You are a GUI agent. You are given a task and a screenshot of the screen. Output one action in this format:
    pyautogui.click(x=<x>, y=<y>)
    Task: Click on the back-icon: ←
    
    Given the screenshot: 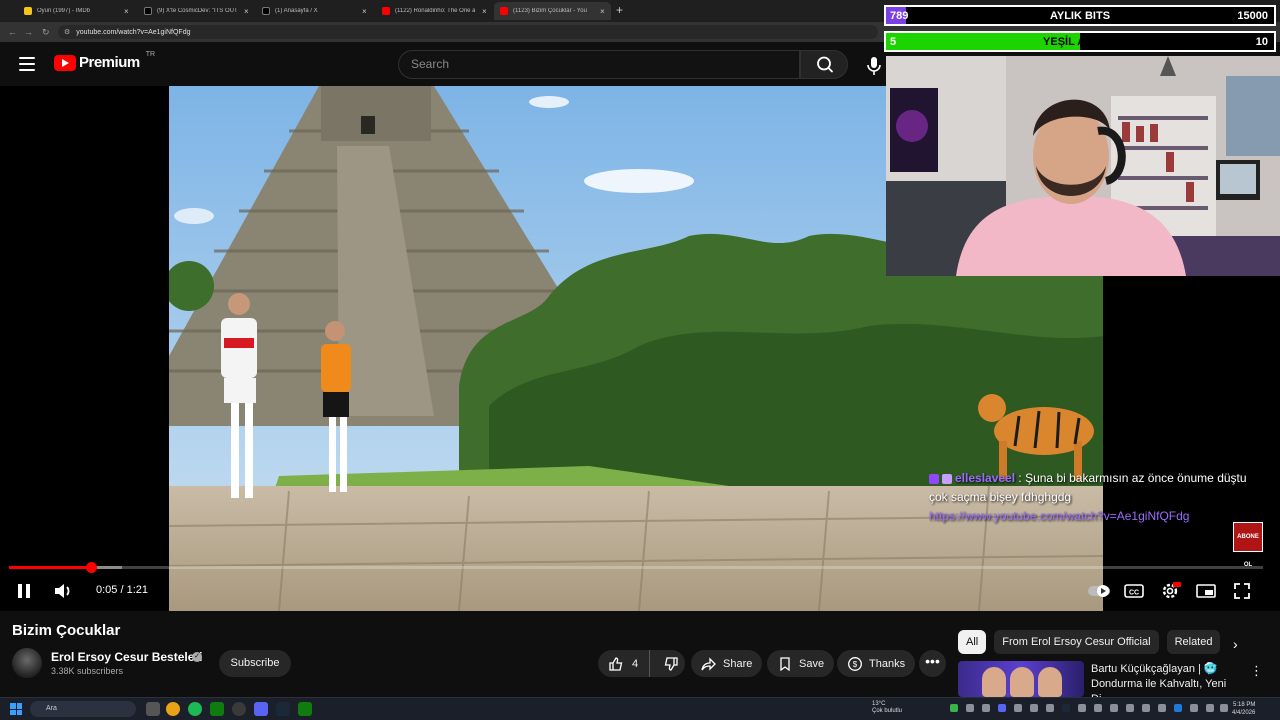 What is the action you would take?
    pyautogui.click(x=12, y=32)
    